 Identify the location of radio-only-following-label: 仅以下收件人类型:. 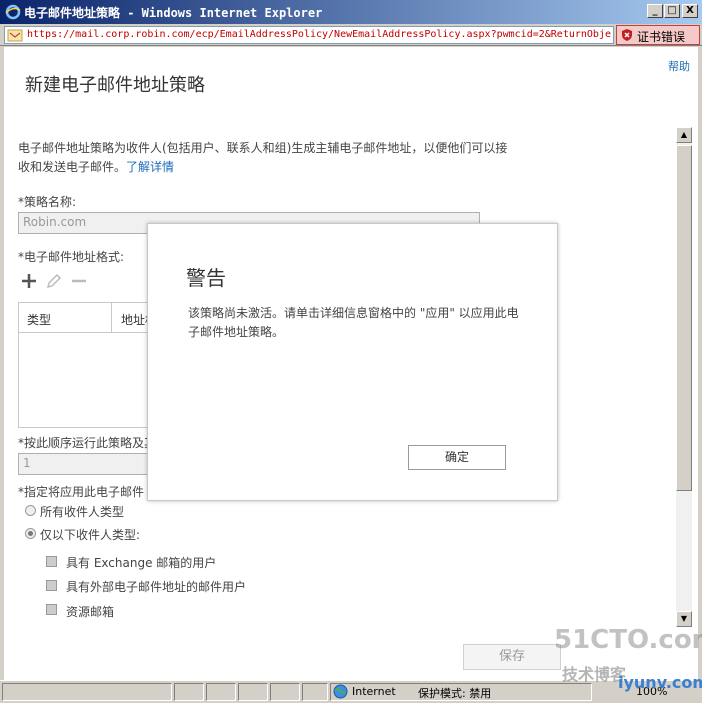
(90, 535).